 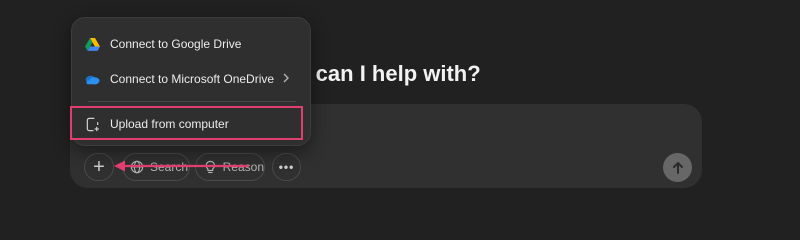 I want to click on ellipsis-icon: •••, so click(x=286, y=167).